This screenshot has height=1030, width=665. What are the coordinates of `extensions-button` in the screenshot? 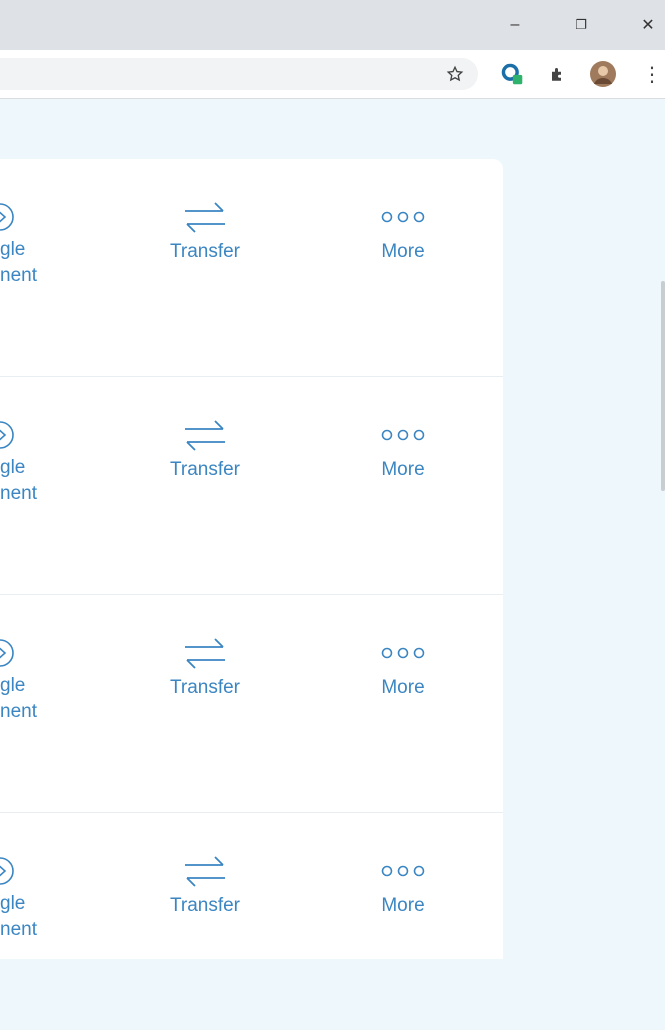 It's located at (558, 74).